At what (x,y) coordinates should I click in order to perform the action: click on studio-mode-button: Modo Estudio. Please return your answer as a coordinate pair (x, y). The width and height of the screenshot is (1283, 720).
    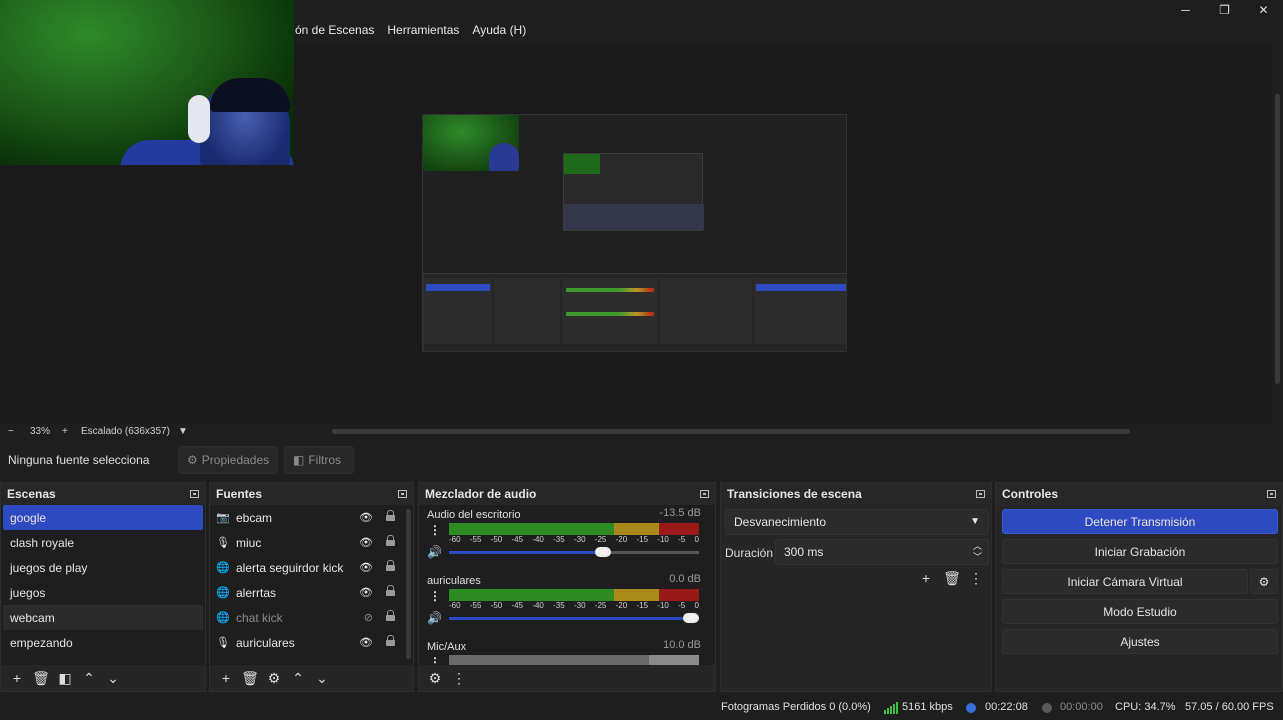
    Looking at the image, I should click on (1140, 611).